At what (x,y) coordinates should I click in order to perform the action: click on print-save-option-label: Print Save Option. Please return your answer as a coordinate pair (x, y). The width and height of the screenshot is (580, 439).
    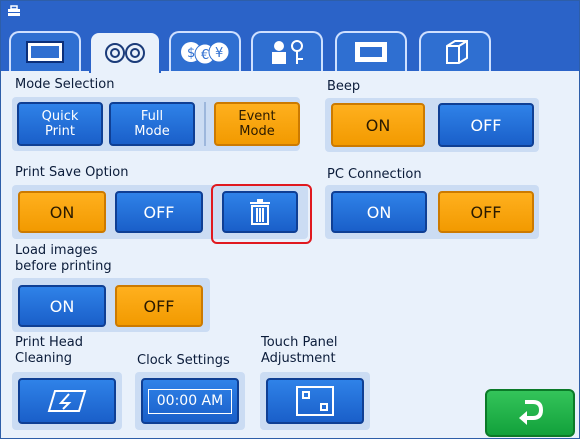
    Looking at the image, I should click on (72, 172).